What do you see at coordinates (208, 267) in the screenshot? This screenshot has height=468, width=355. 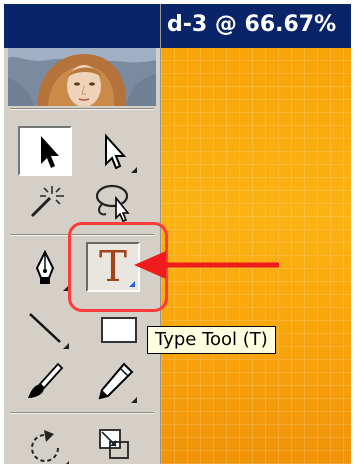 I see `pointer-arrow-icon` at bounding box center [208, 267].